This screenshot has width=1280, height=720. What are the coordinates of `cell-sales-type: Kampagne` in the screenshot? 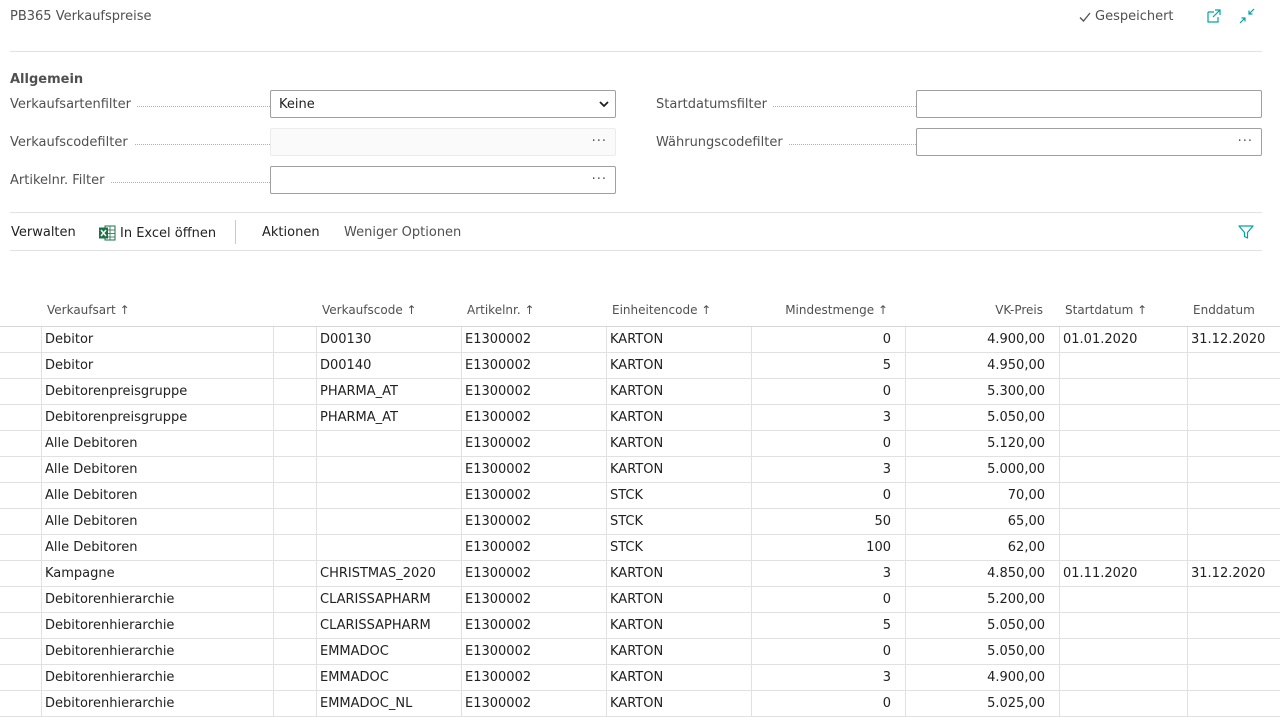 It's located at (157, 573).